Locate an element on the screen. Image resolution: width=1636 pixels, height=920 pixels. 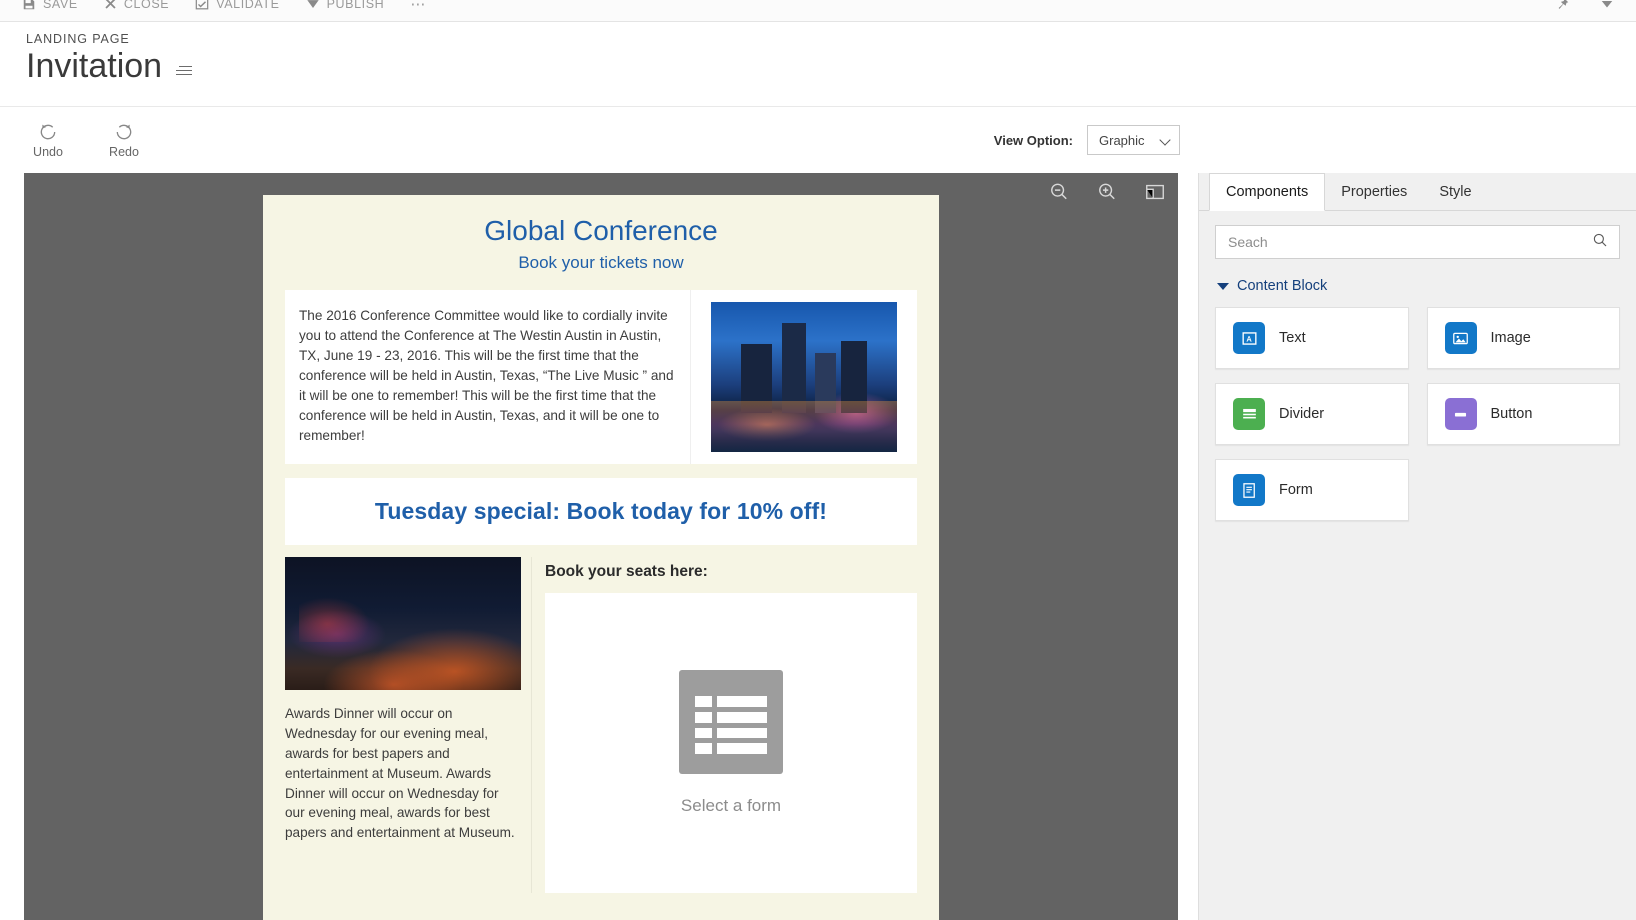
promo-banner: Tuesday special: Book today for 10% off! is located at coordinates (601, 512).